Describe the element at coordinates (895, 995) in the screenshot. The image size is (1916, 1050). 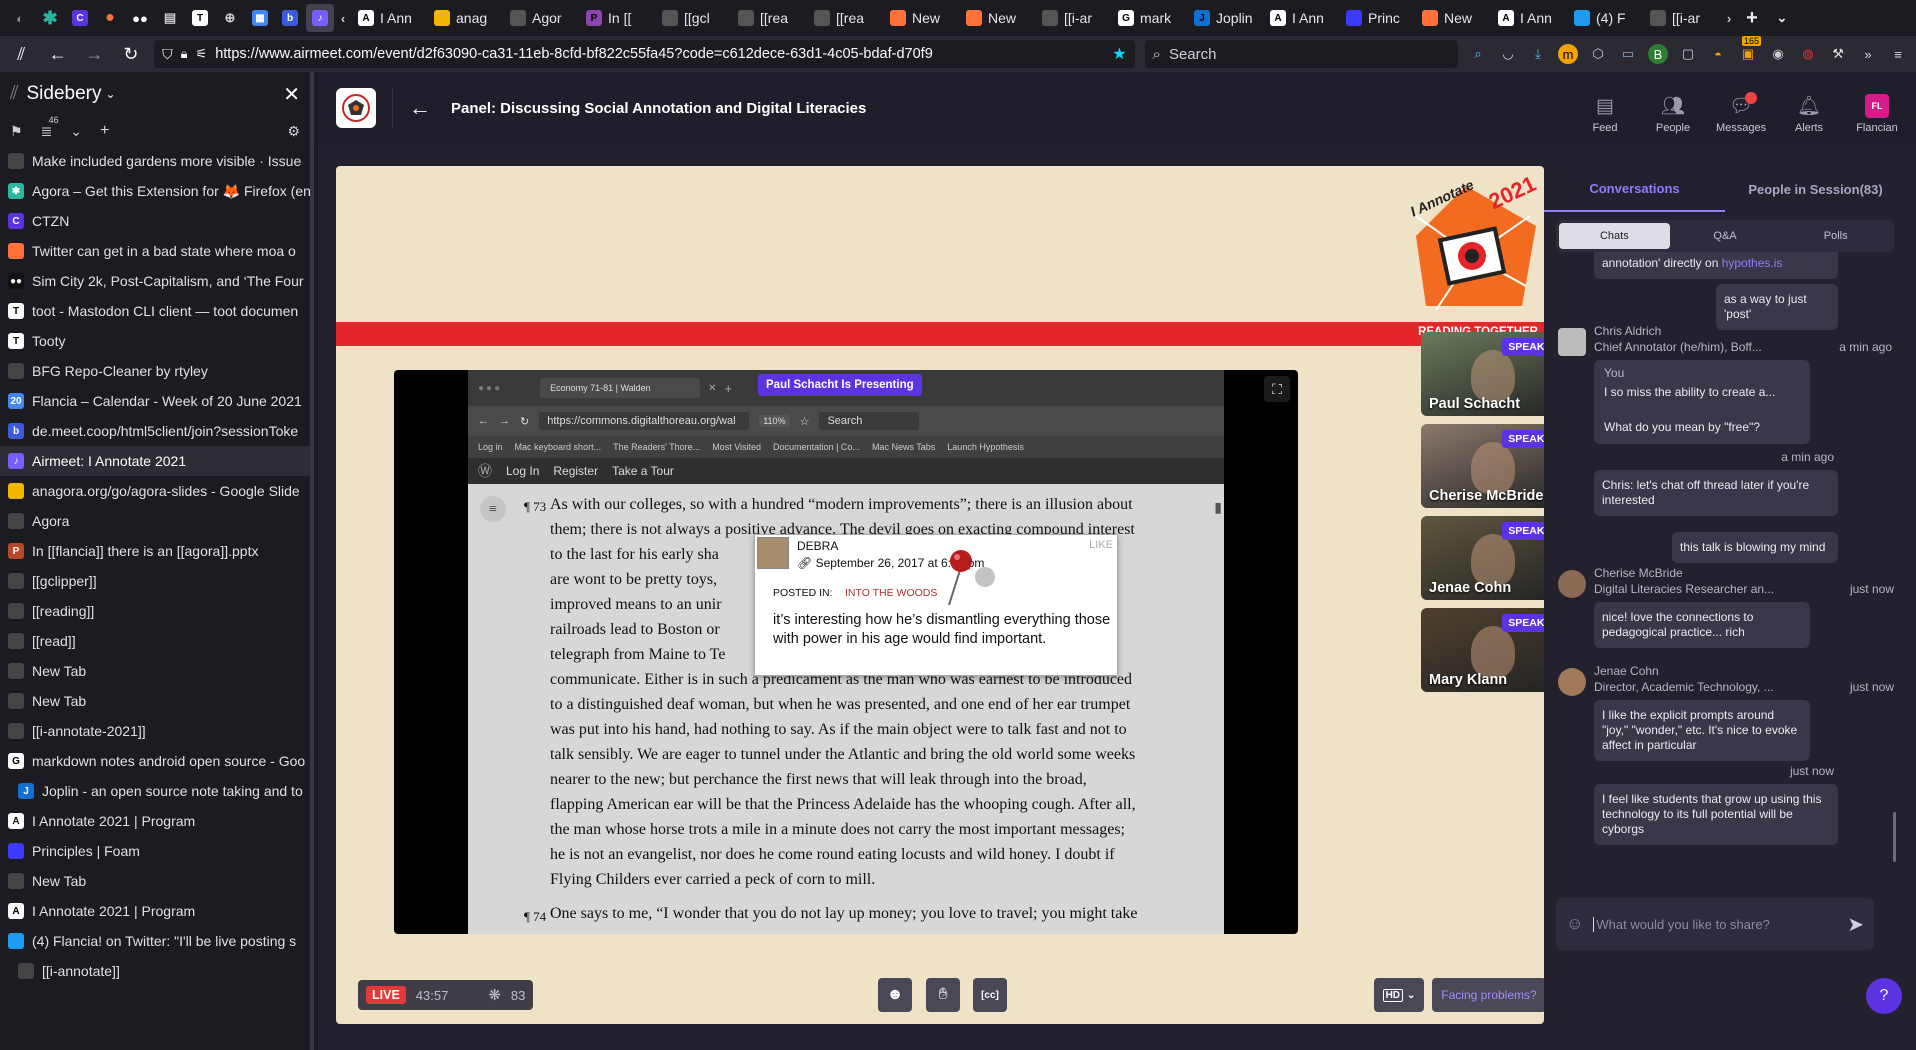
I see `reaction-button: ☻` at that location.